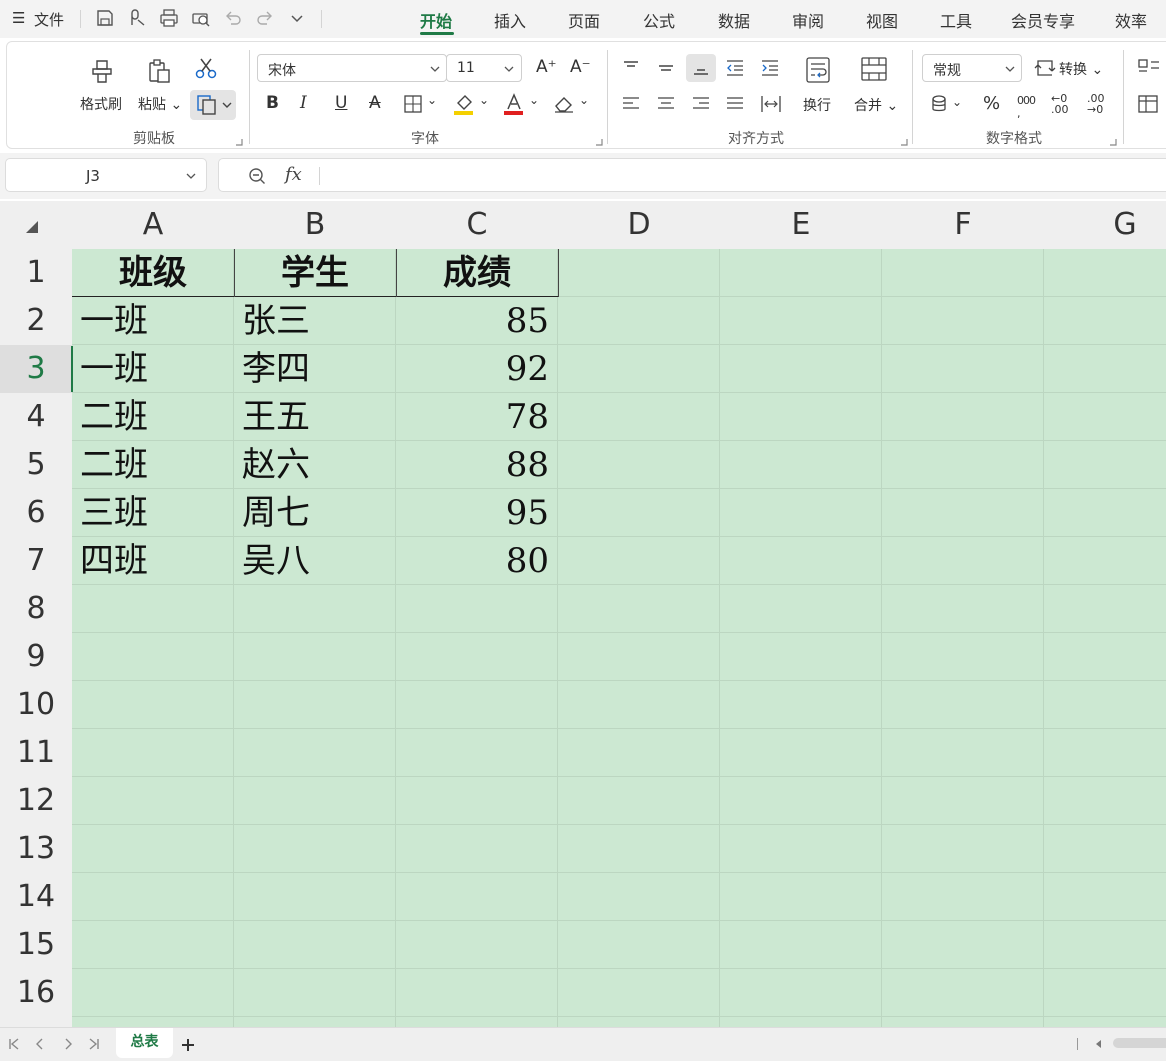 The width and height of the screenshot is (1166, 1061). I want to click on row-header: 9, so click(36, 657).